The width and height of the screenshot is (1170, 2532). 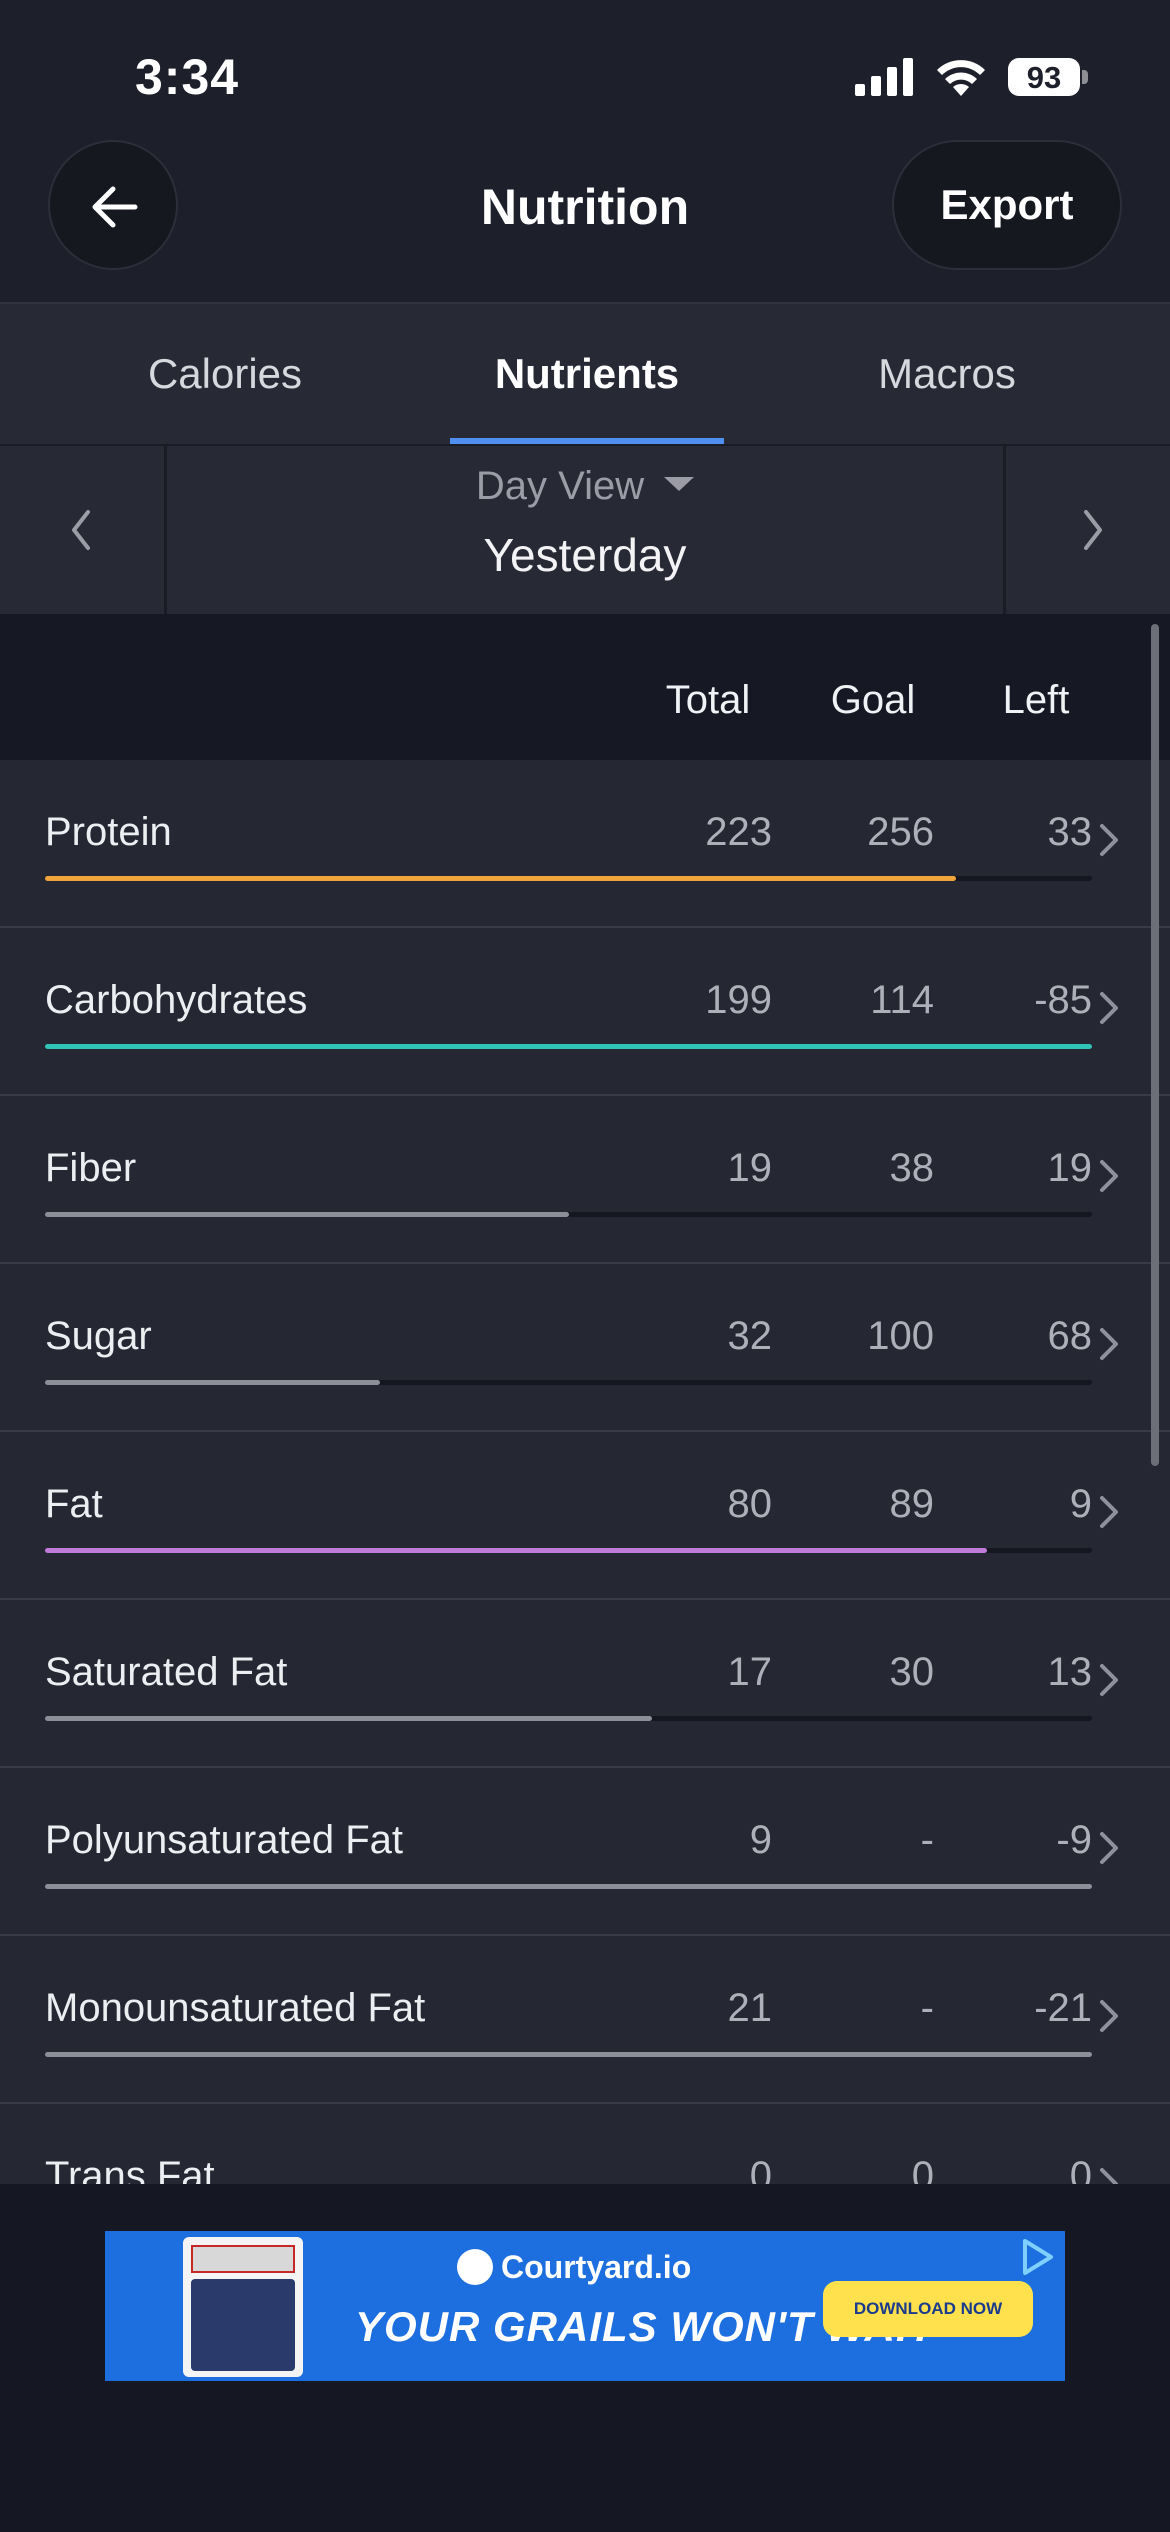 What do you see at coordinates (585, 844) in the screenshot?
I see `nutrient-row: Protein 223 256 33` at bounding box center [585, 844].